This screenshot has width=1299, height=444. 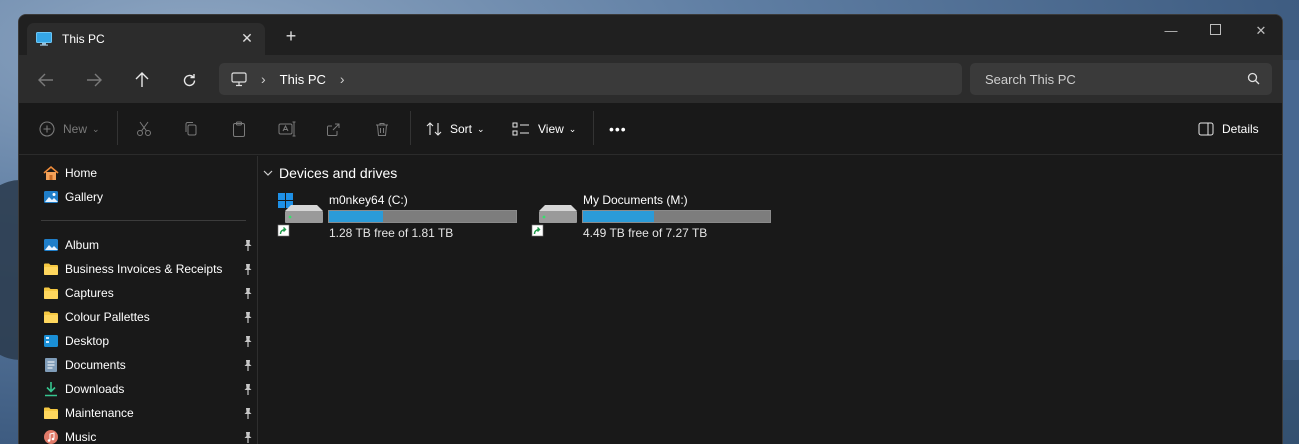 I want to click on refresh-icon, so click(x=189, y=80).